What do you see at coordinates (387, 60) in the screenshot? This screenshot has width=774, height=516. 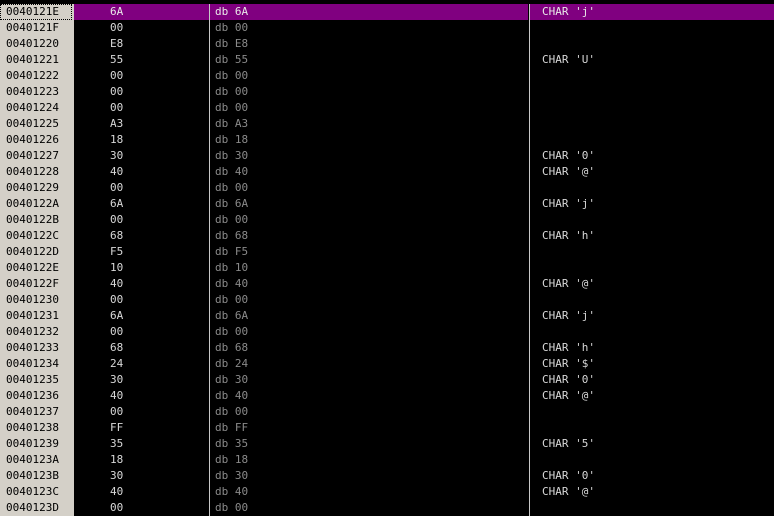 I see `disassembly-row: 00401221 55 db 55 CHAR 'U'` at bounding box center [387, 60].